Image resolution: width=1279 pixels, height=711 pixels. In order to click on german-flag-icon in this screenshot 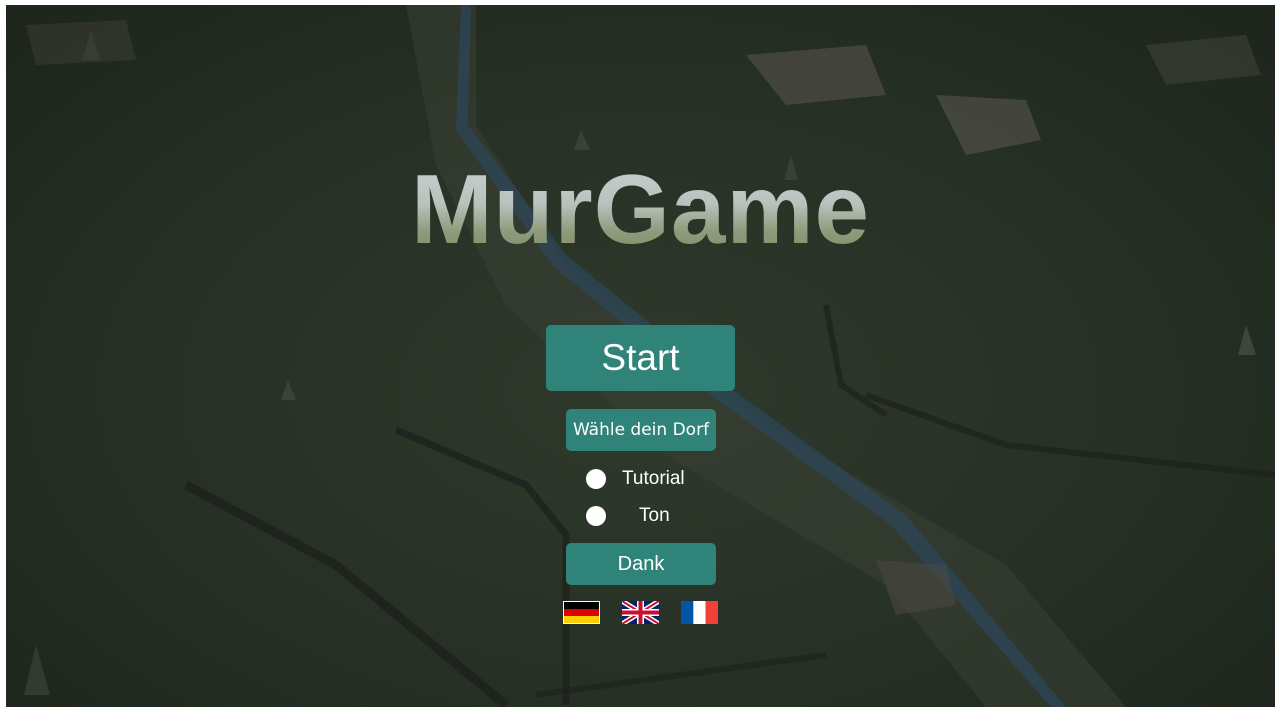, I will do `click(581, 612)`.